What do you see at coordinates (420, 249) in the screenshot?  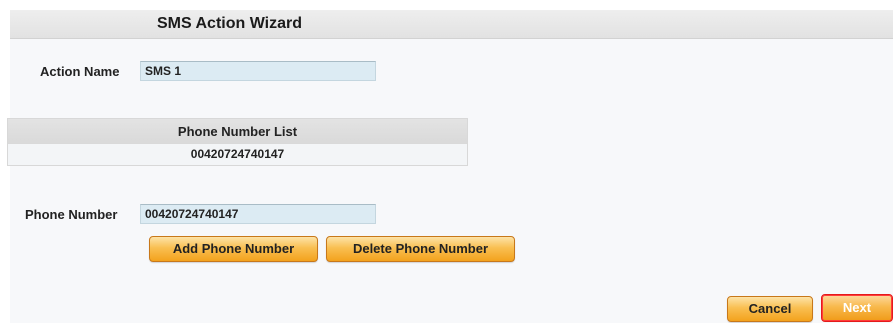 I see `delete-phone-number-button: Delete Phone Number` at bounding box center [420, 249].